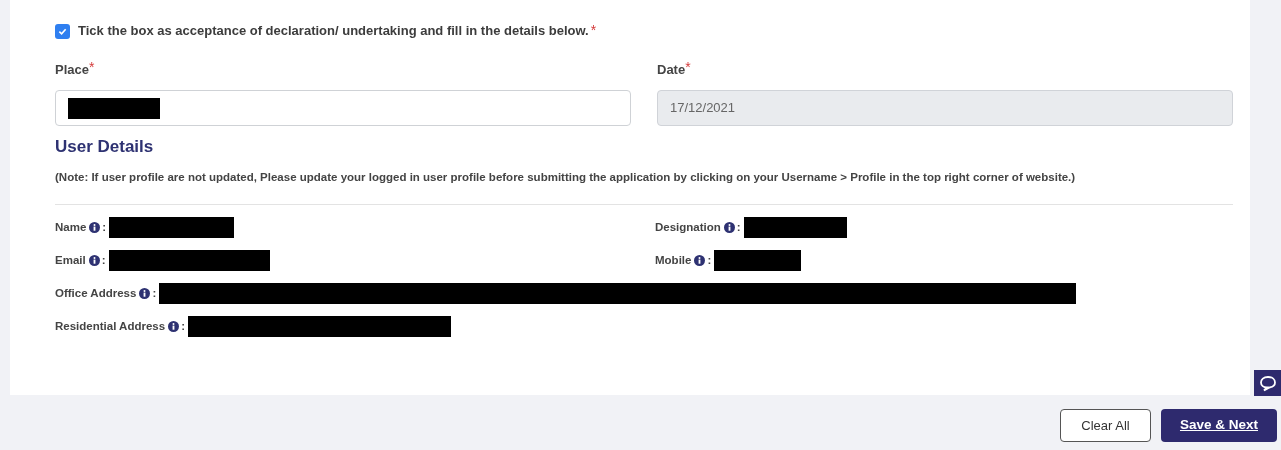  What do you see at coordinates (333, 31) in the screenshot?
I see `declaration-text: Tick the box as acceptance of declaration/ undertaking and fill in the details below.` at bounding box center [333, 31].